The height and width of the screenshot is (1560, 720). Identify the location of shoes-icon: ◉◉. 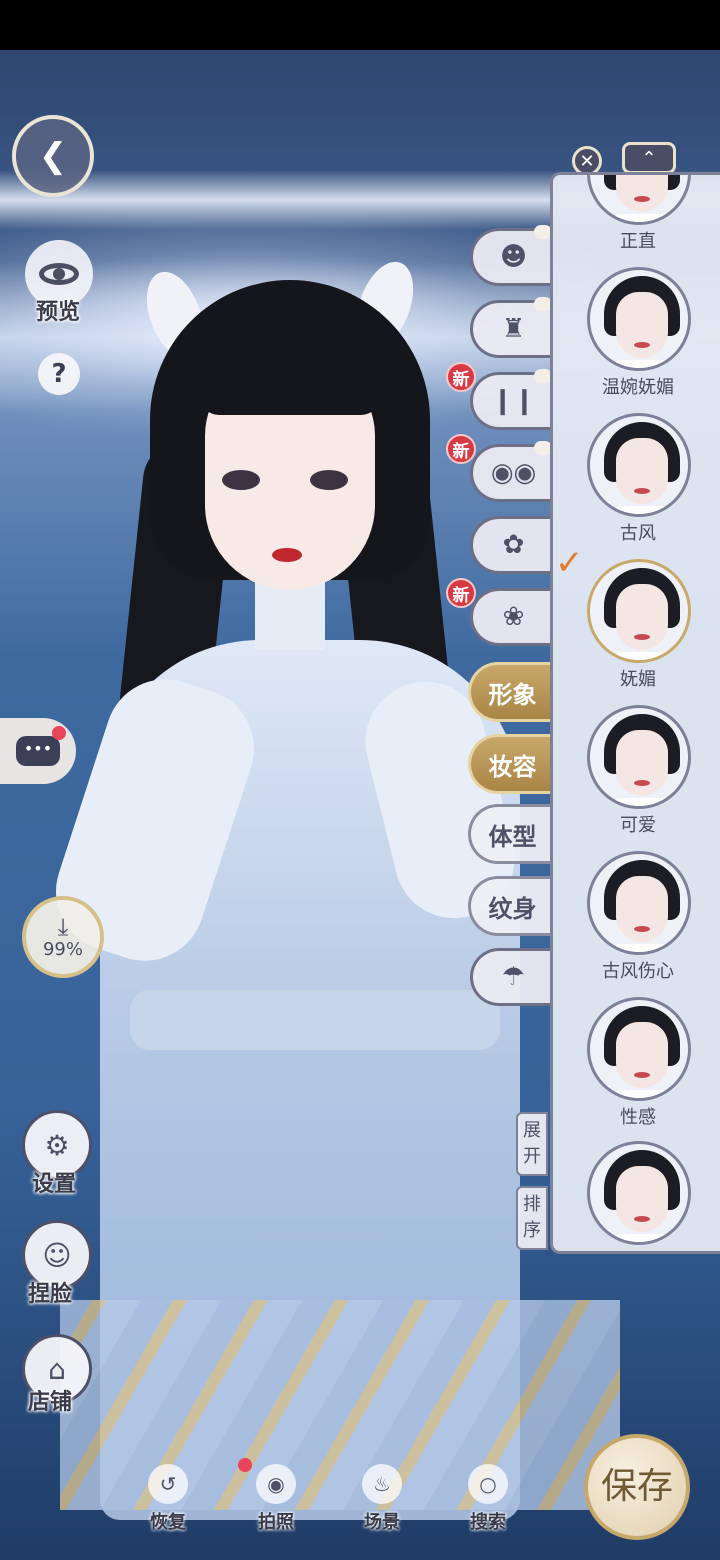
(513, 473).